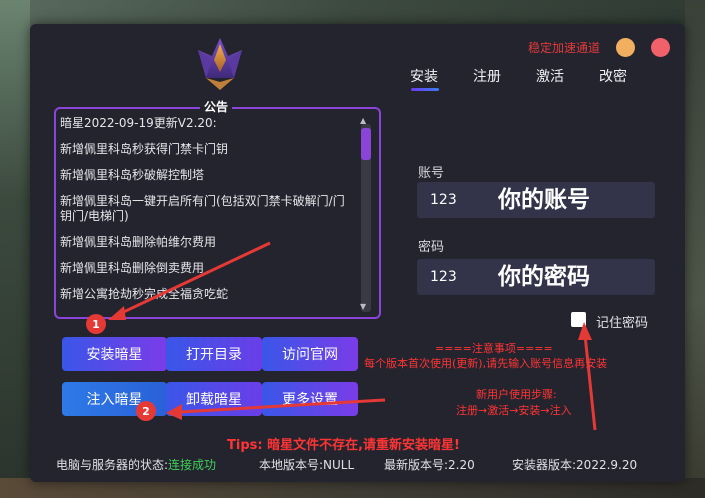 The width and height of the screenshot is (705, 498). Describe the element at coordinates (424, 76) in the screenshot. I see `tab-install: 安装` at that location.